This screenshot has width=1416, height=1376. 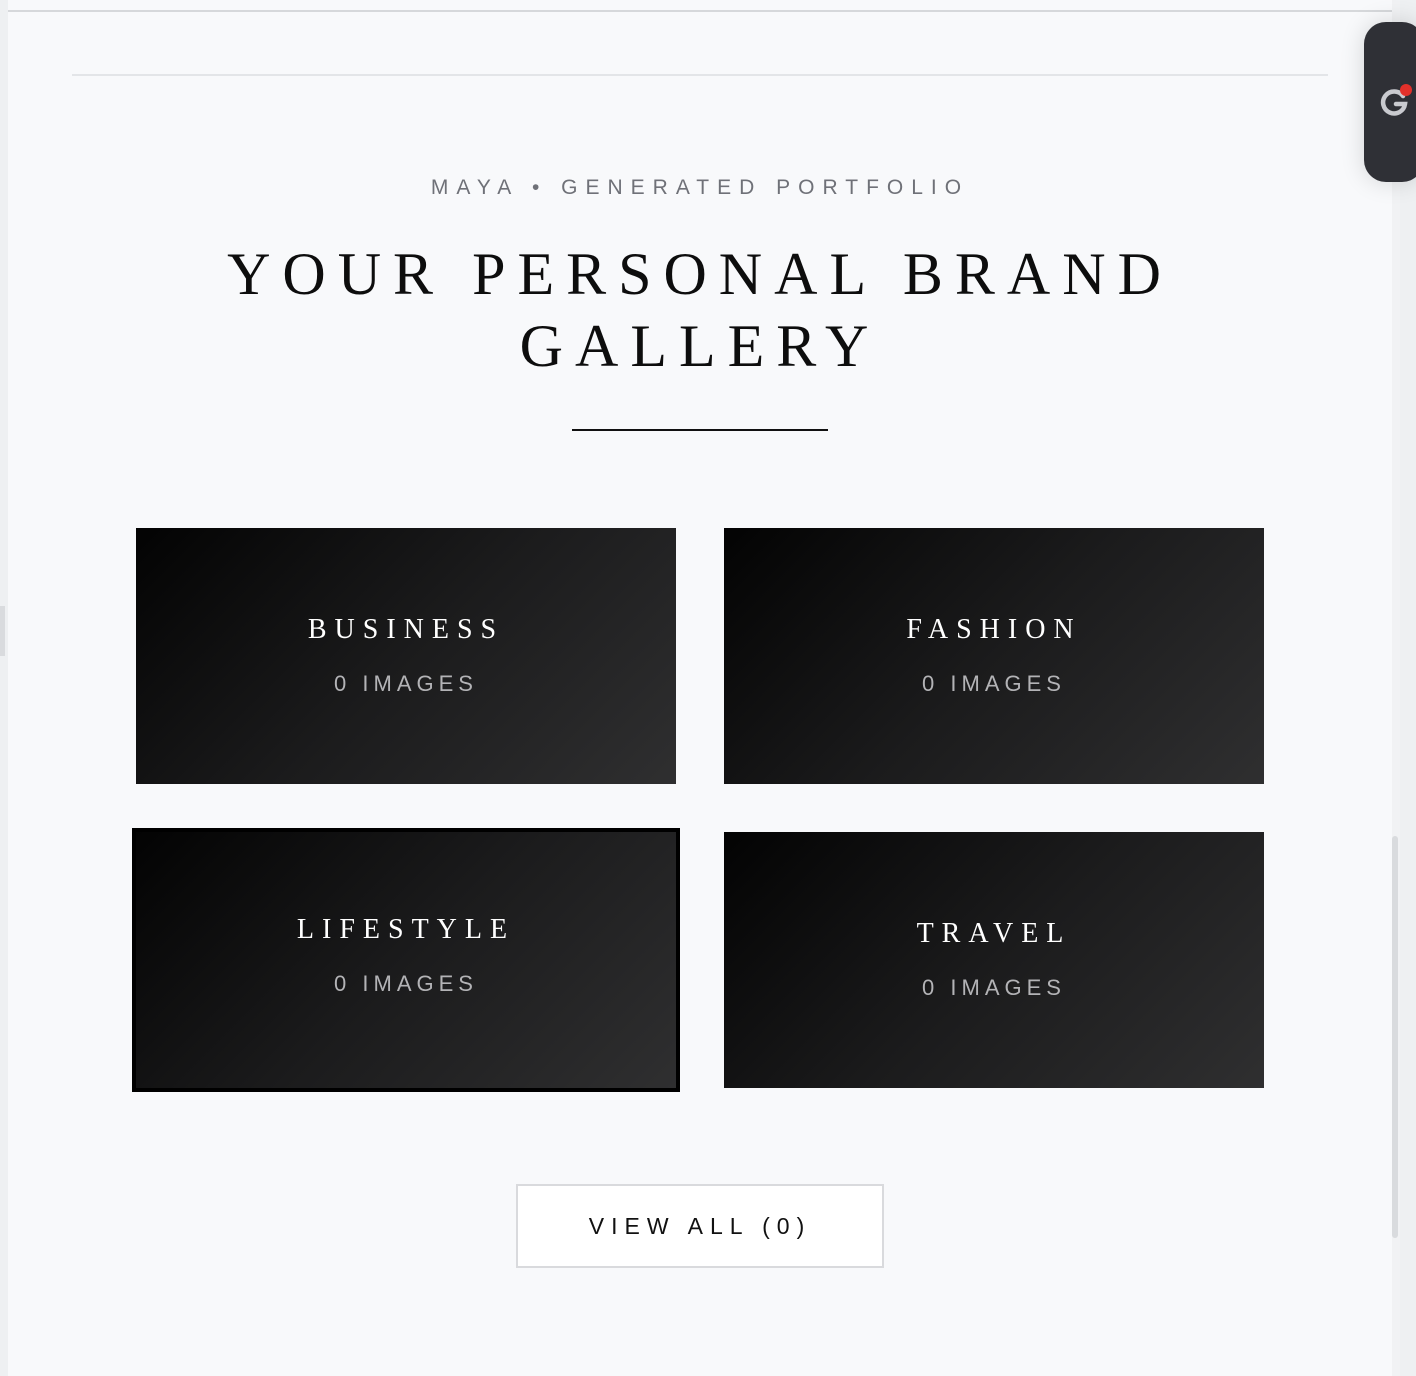 What do you see at coordinates (704, 11) in the screenshot?
I see `top-divider` at bounding box center [704, 11].